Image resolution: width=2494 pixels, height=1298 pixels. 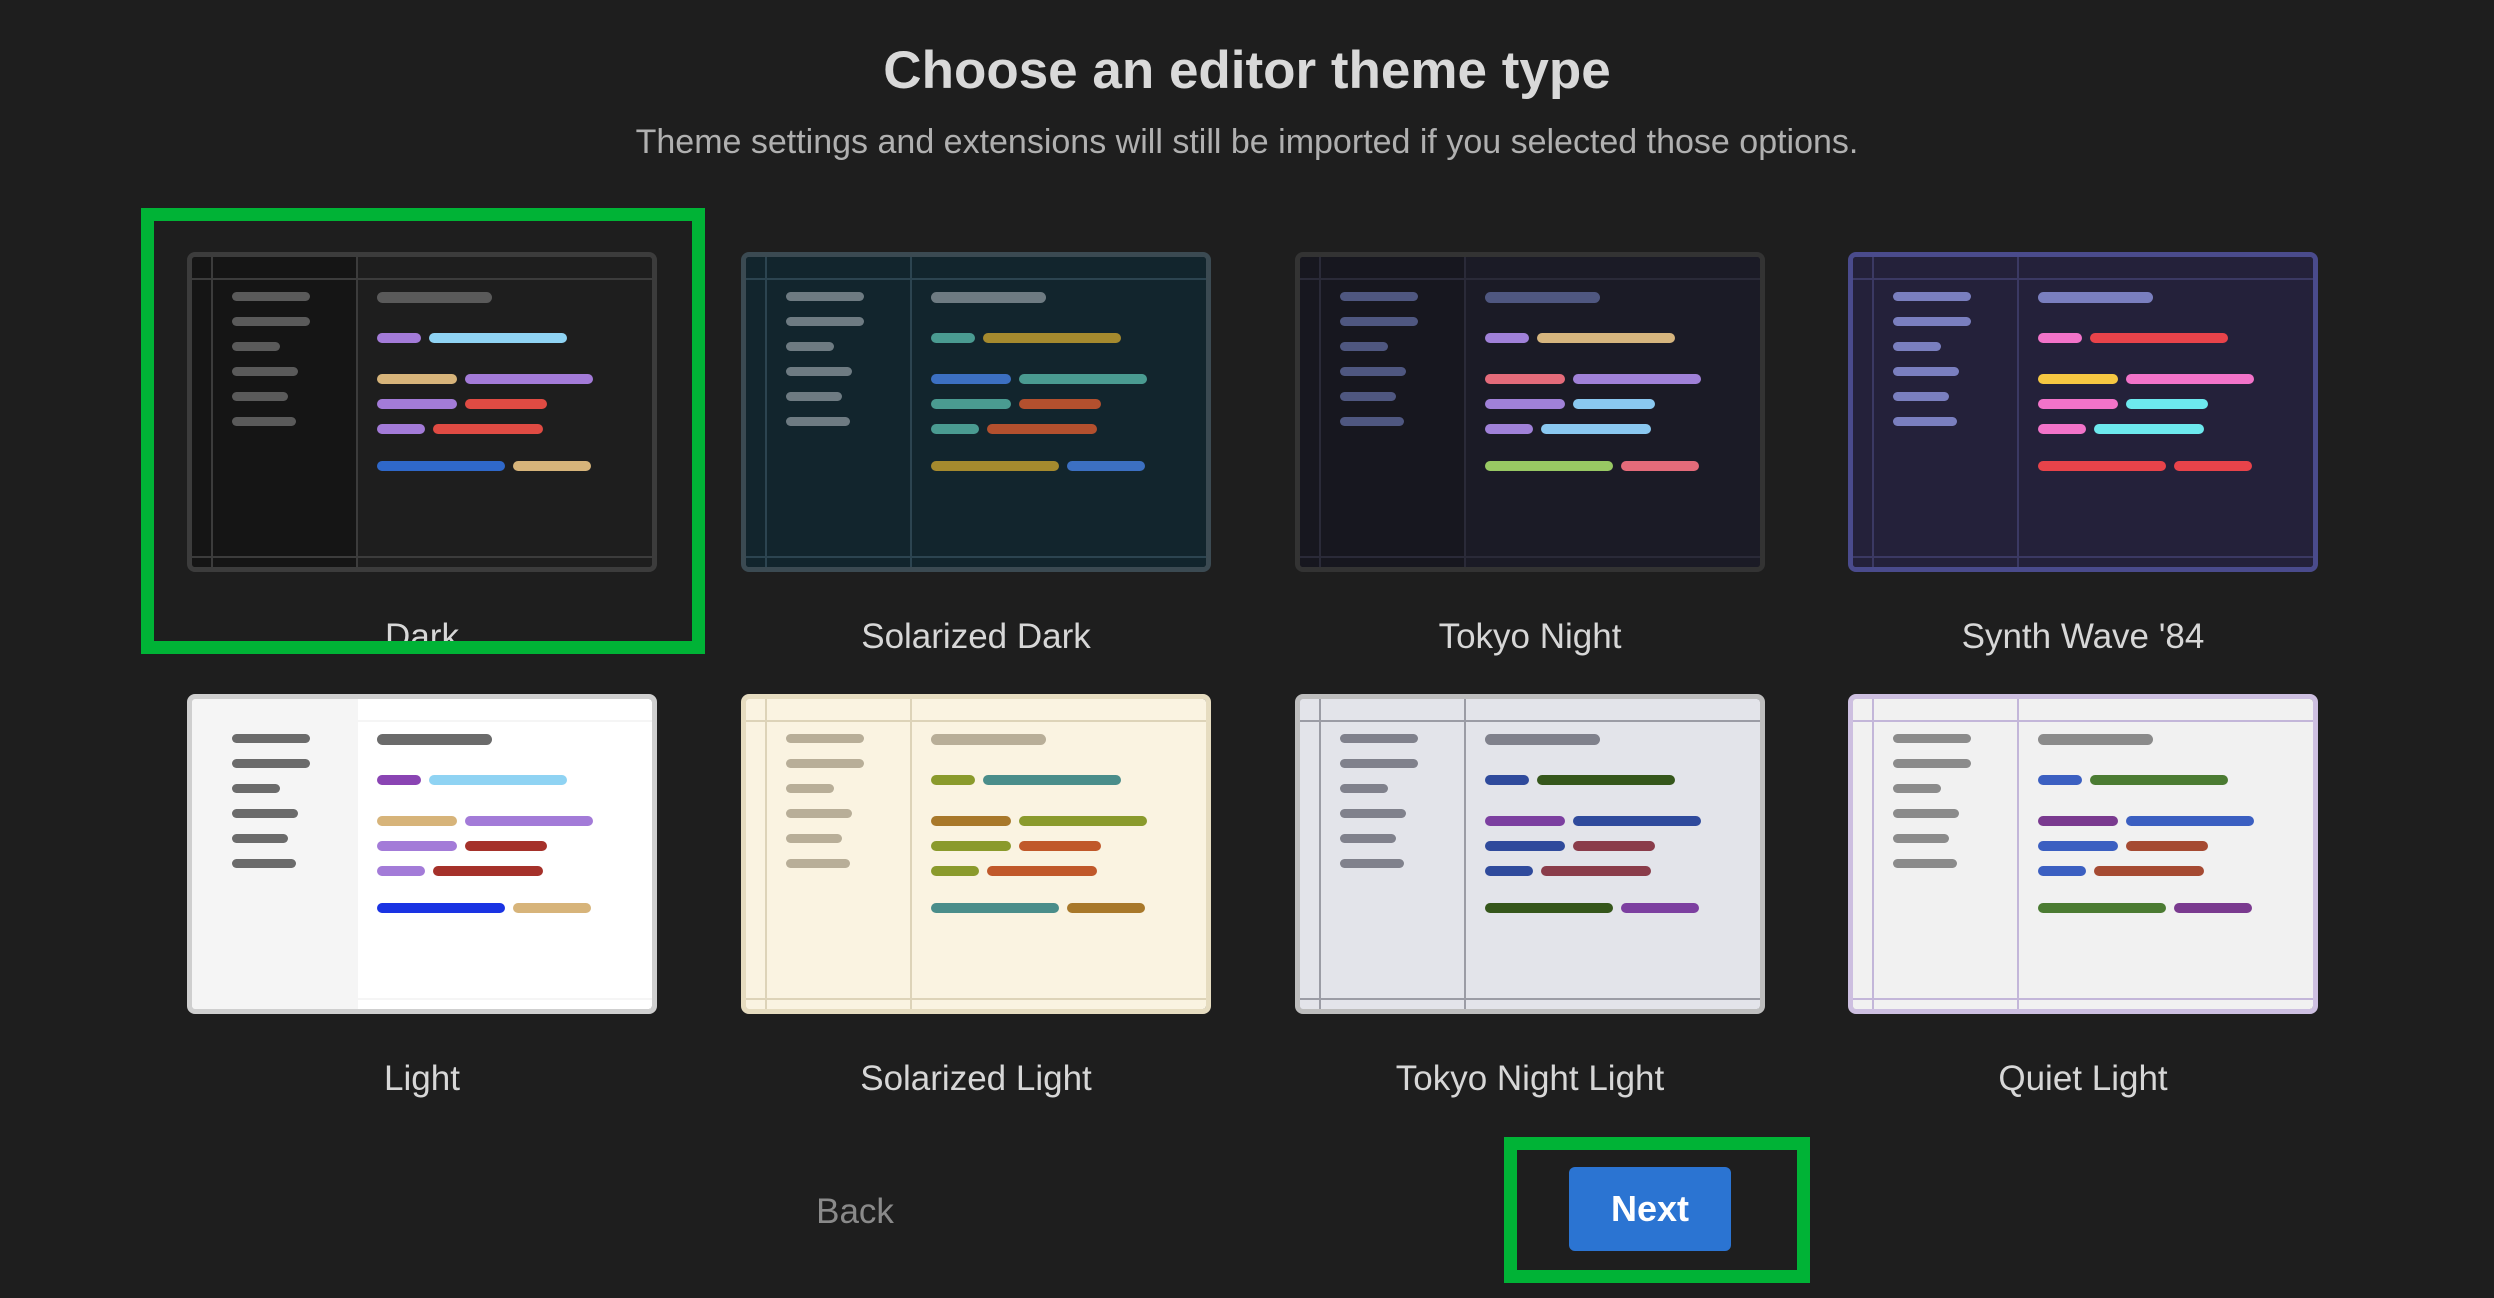 I want to click on theme-label: Tokyo Night, so click(x=1530, y=636).